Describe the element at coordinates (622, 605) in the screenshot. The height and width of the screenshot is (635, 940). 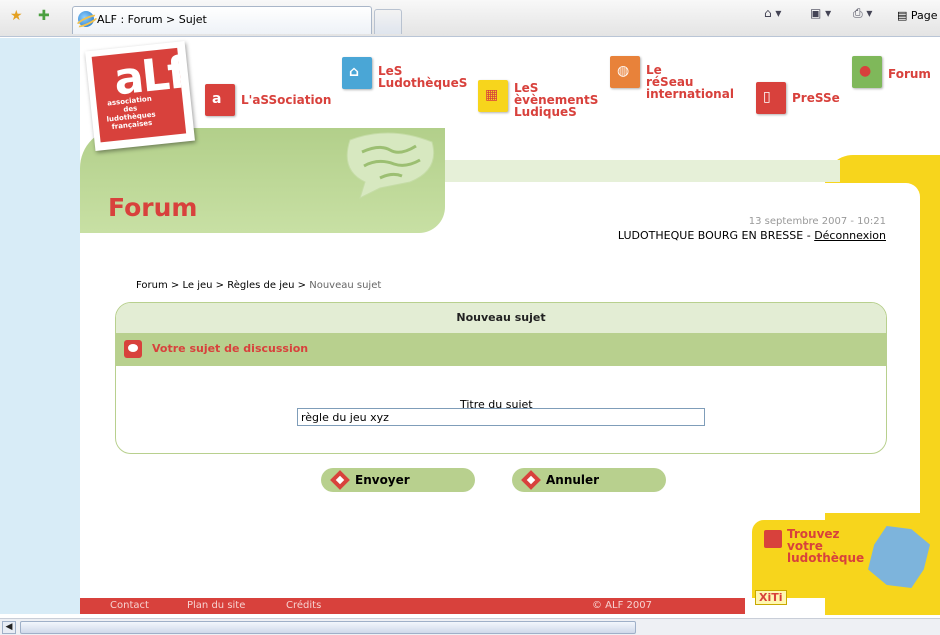
I see `footer-copyright: © ALF 2007` at that location.